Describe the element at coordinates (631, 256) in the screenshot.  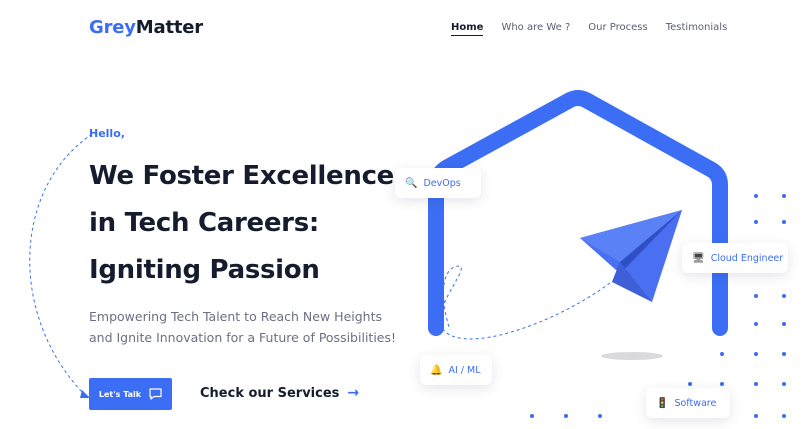
I see `paper-plane-icon` at that location.